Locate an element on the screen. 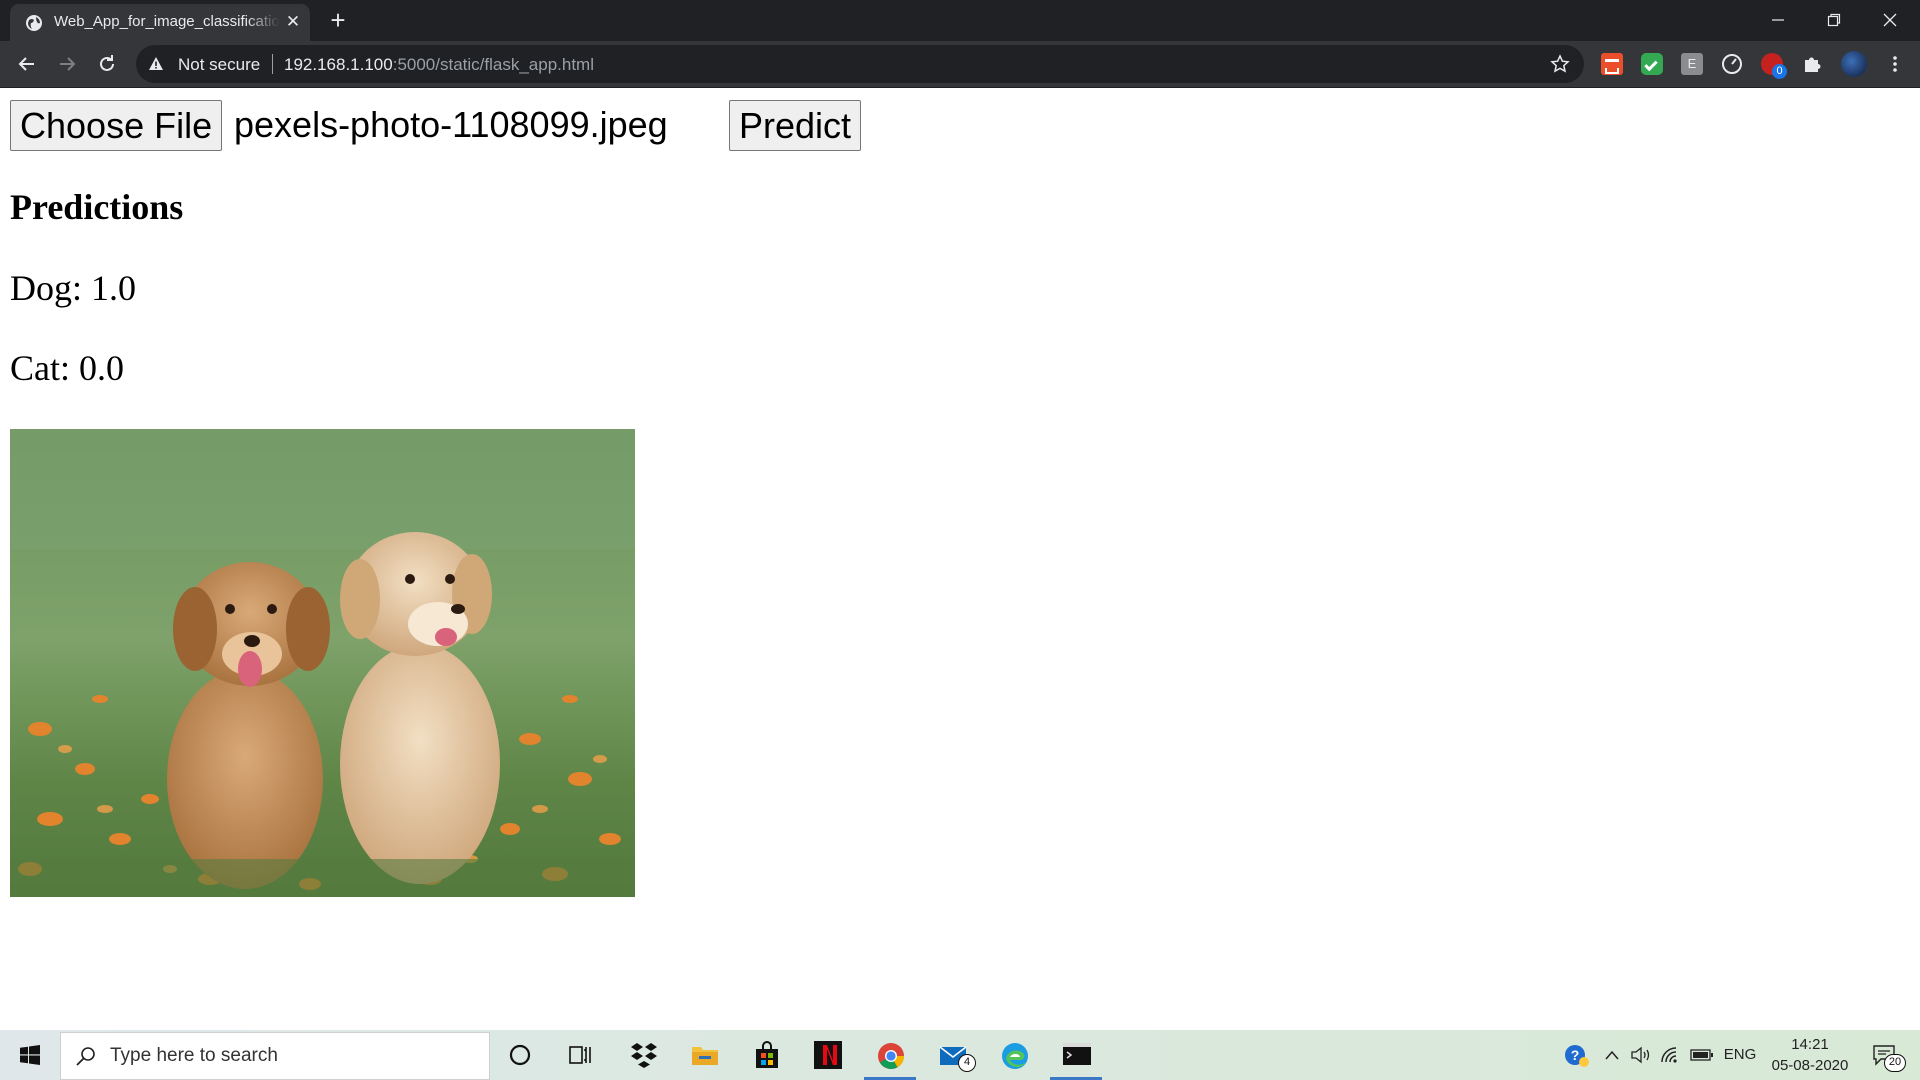 Image resolution: width=1920 pixels, height=1080 pixels. store-app is located at coordinates (766, 1055).